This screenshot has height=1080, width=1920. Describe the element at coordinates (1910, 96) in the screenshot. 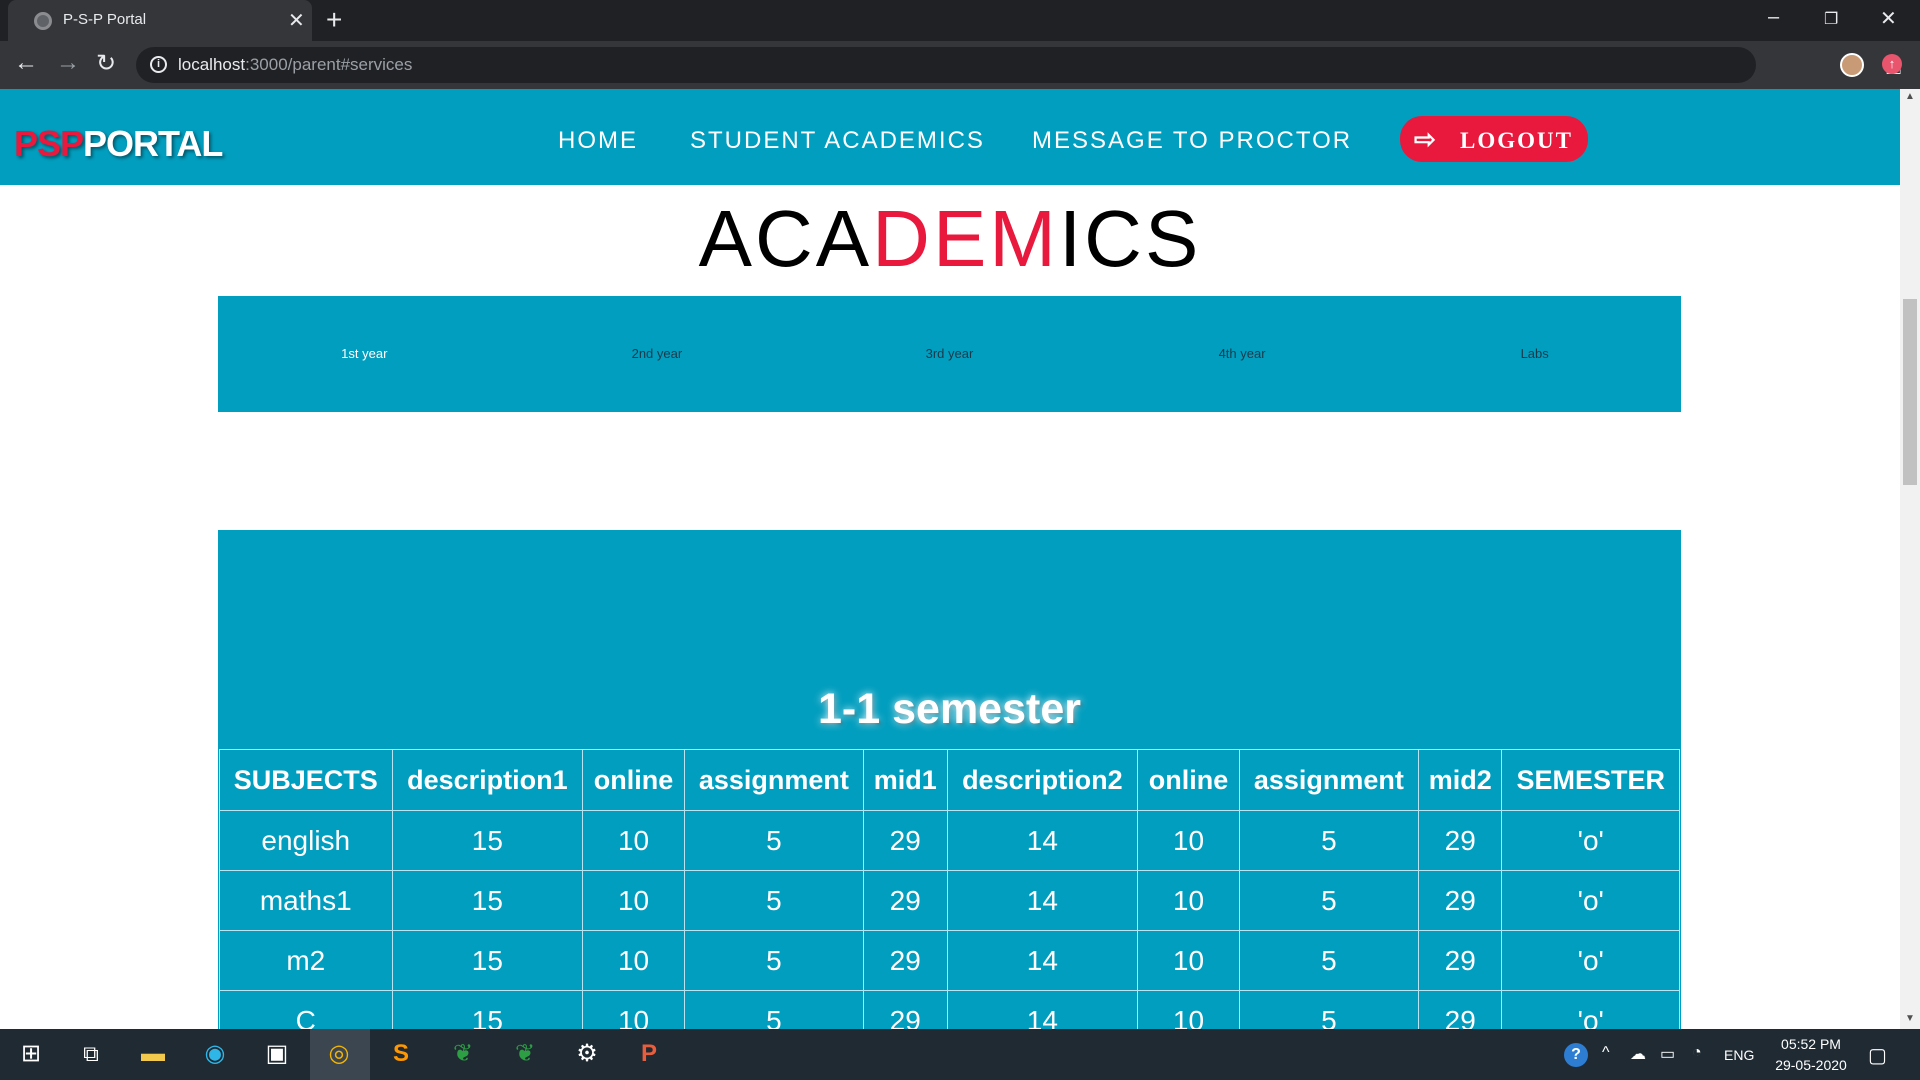

I see `scroll-up-icon: ▲` at that location.